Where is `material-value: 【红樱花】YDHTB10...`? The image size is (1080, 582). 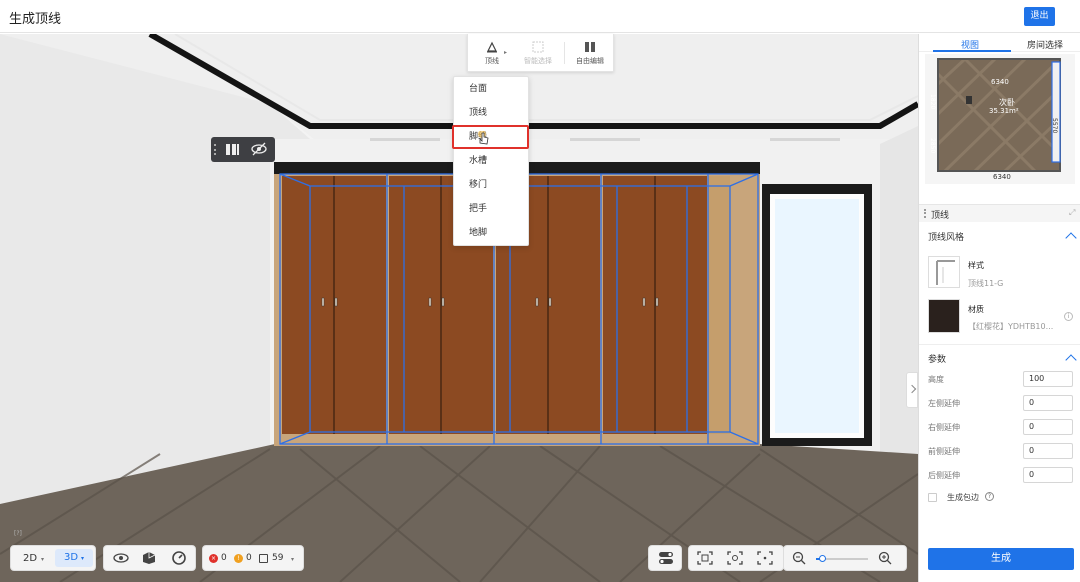 material-value: 【红樱花】YDHTB10... is located at coordinates (1010, 326).